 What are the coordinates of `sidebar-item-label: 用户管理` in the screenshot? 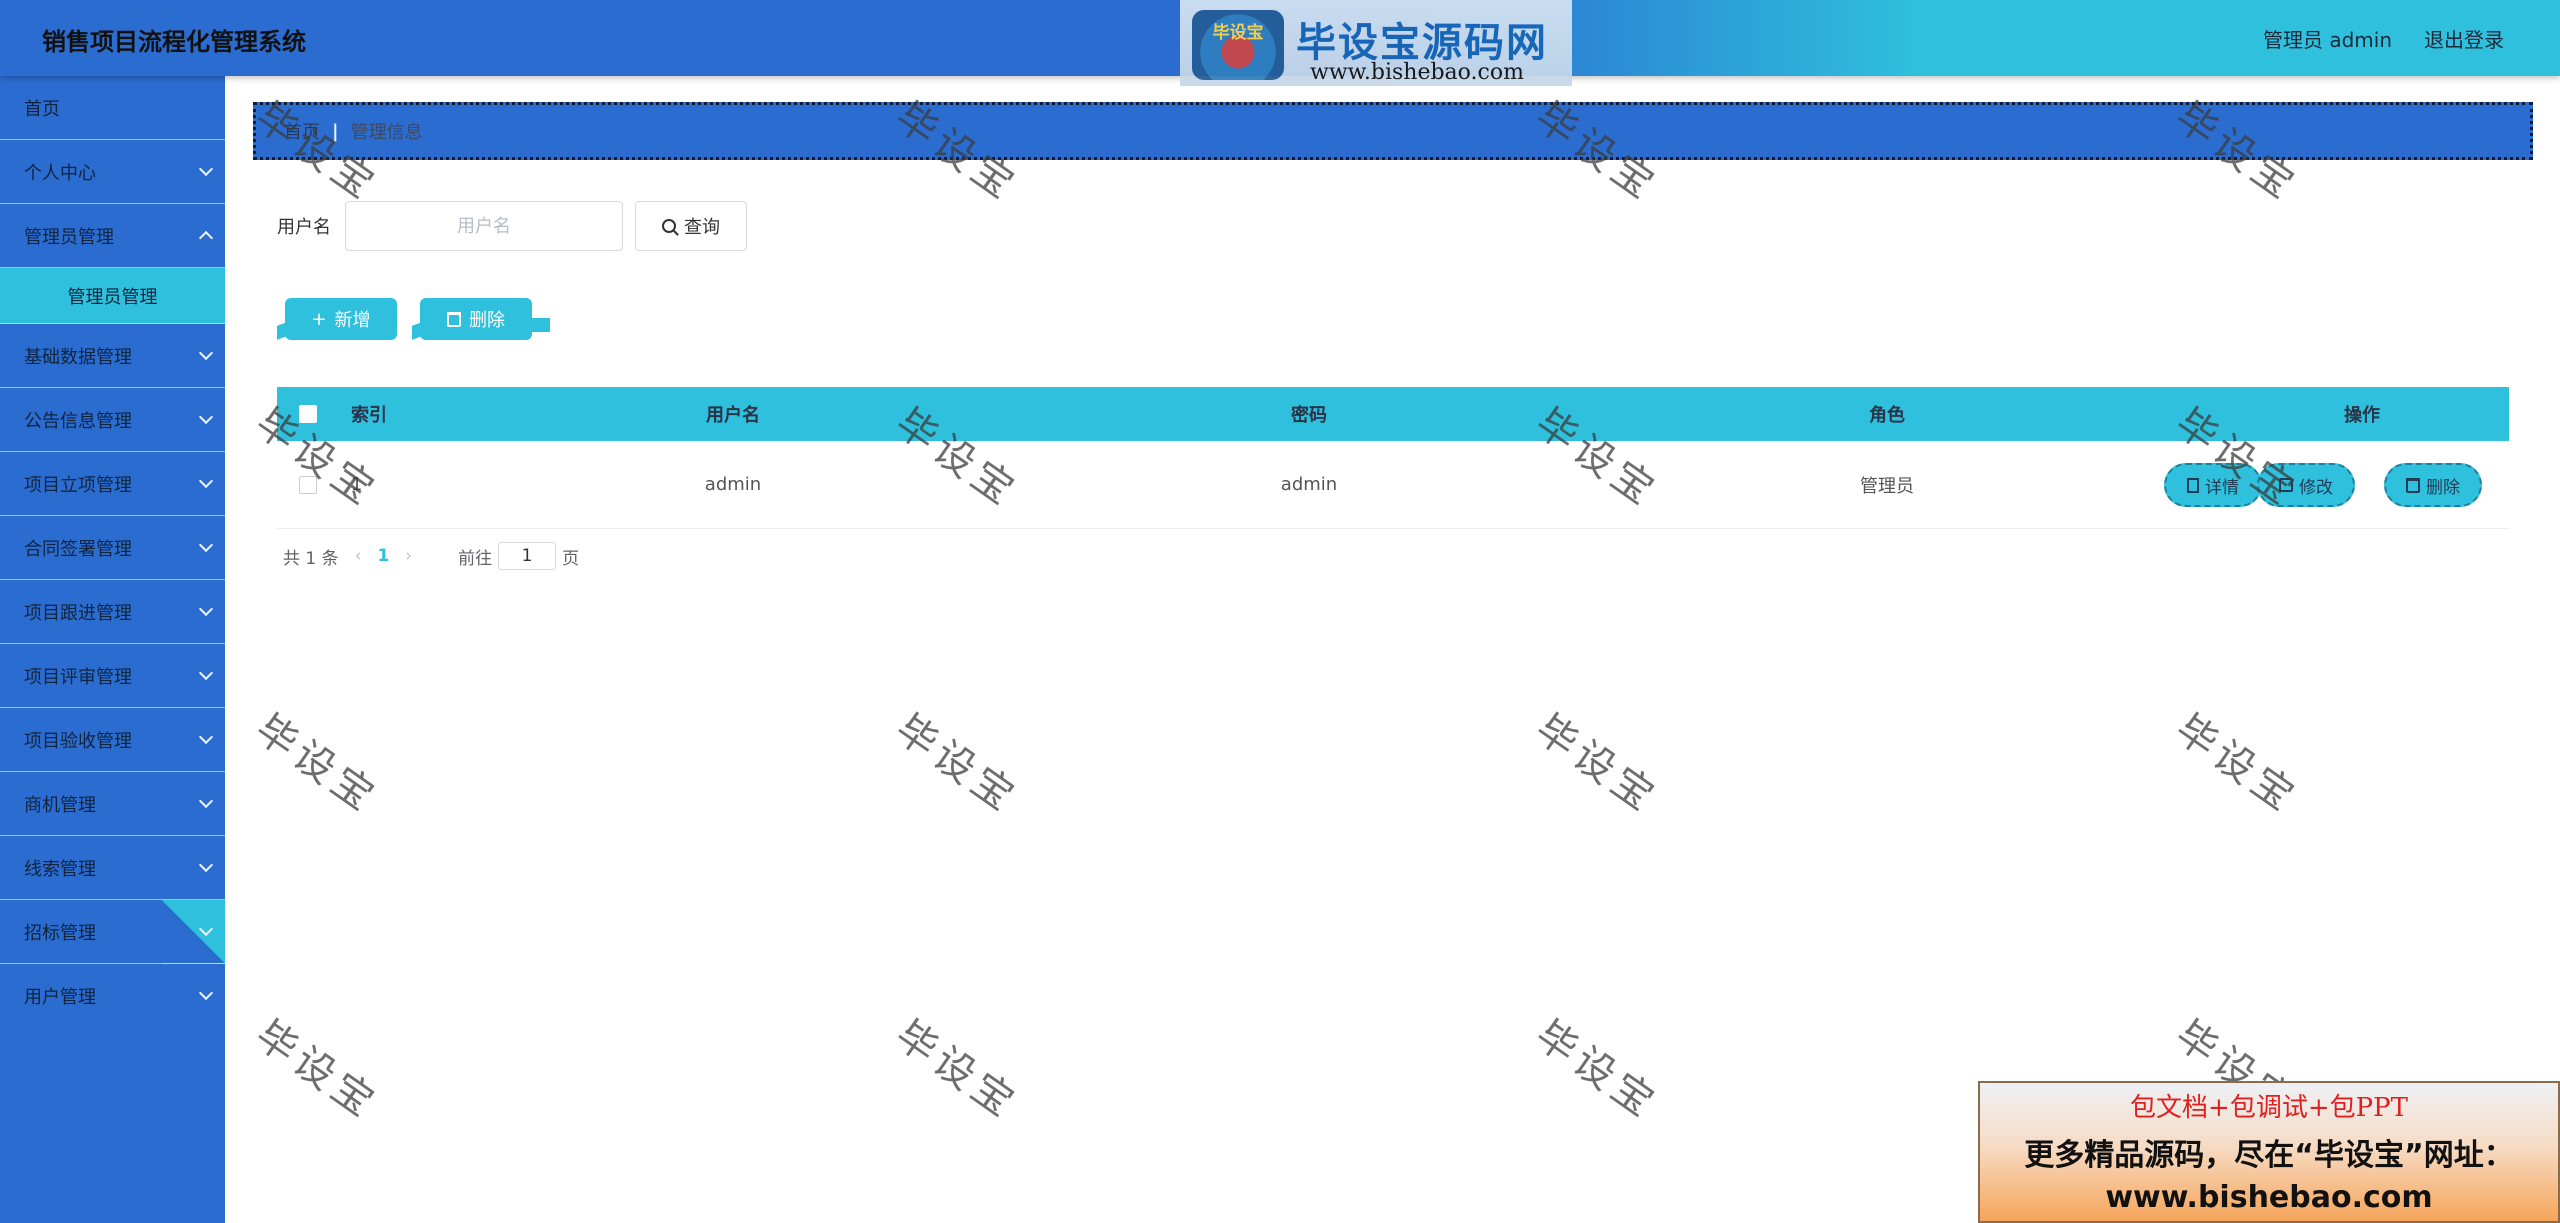 It's located at (60, 997).